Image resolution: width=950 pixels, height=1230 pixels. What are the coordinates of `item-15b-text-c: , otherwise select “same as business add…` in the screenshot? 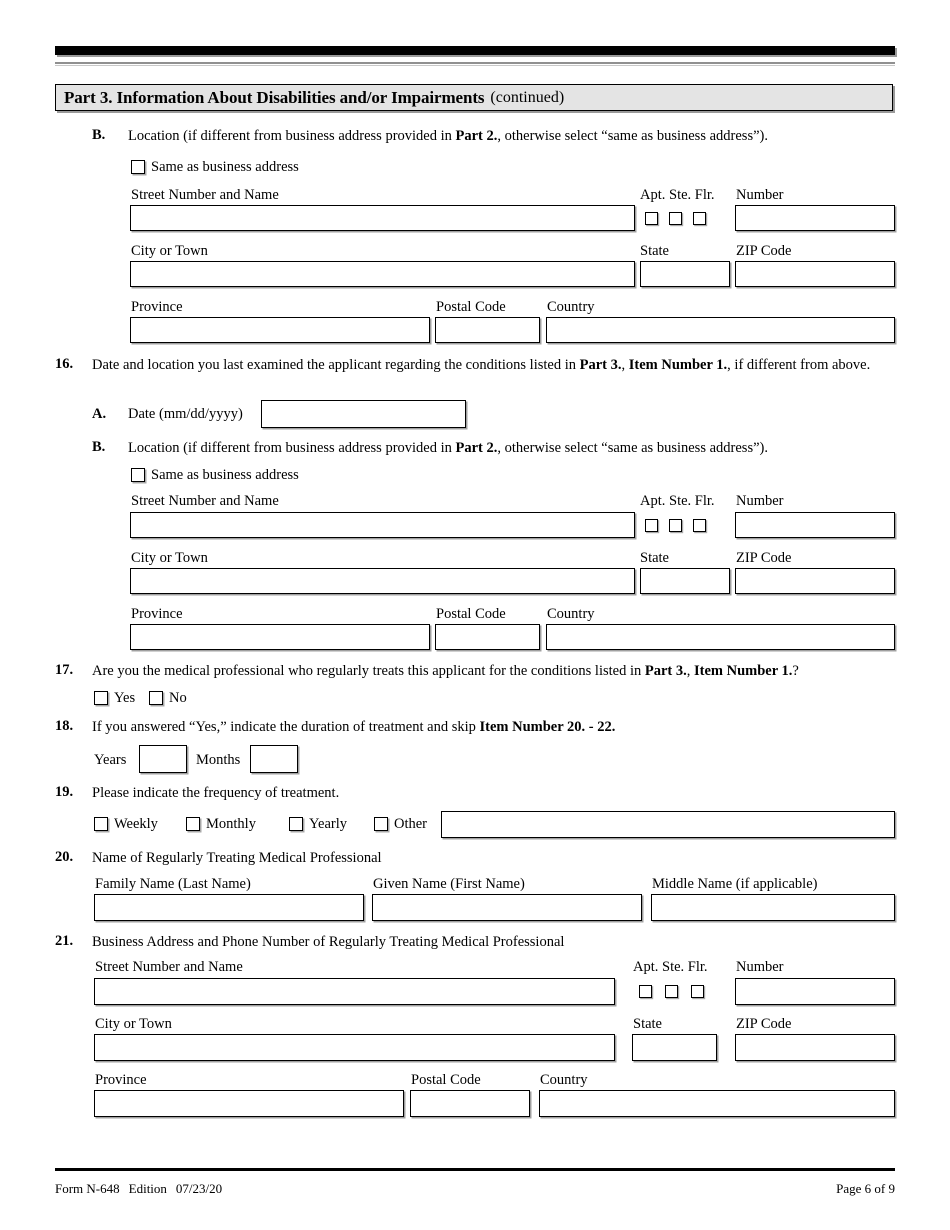 It's located at (632, 136).